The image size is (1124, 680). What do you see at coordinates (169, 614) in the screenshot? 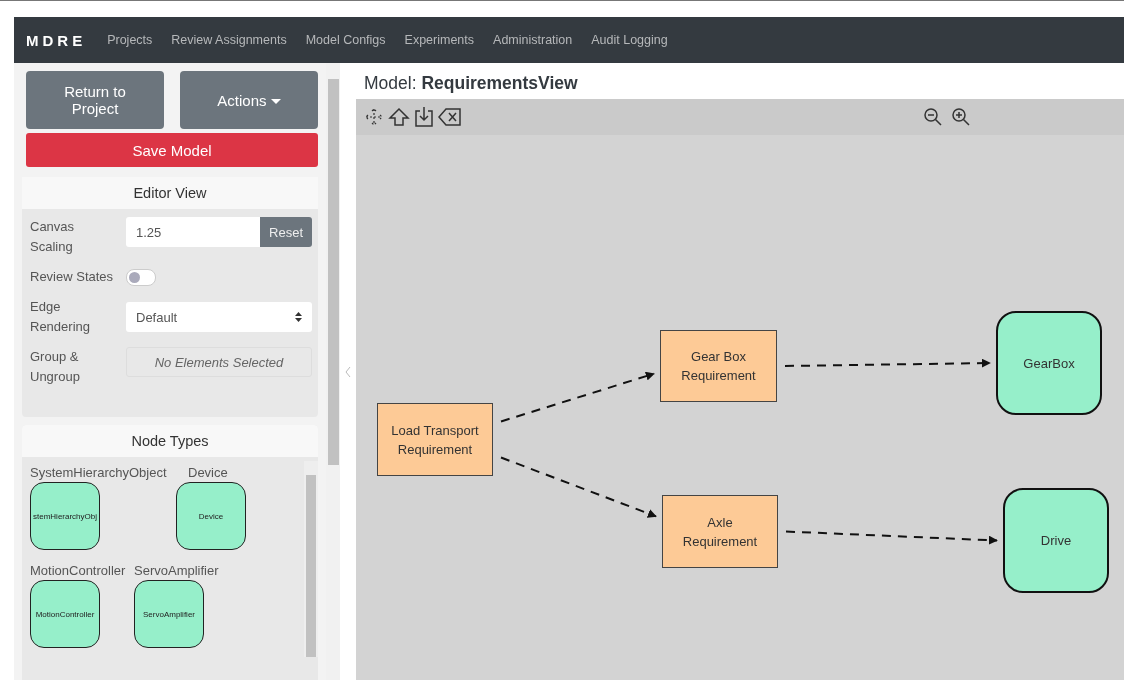
I see `node-type-shape: ServoAmplifier` at bounding box center [169, 614].